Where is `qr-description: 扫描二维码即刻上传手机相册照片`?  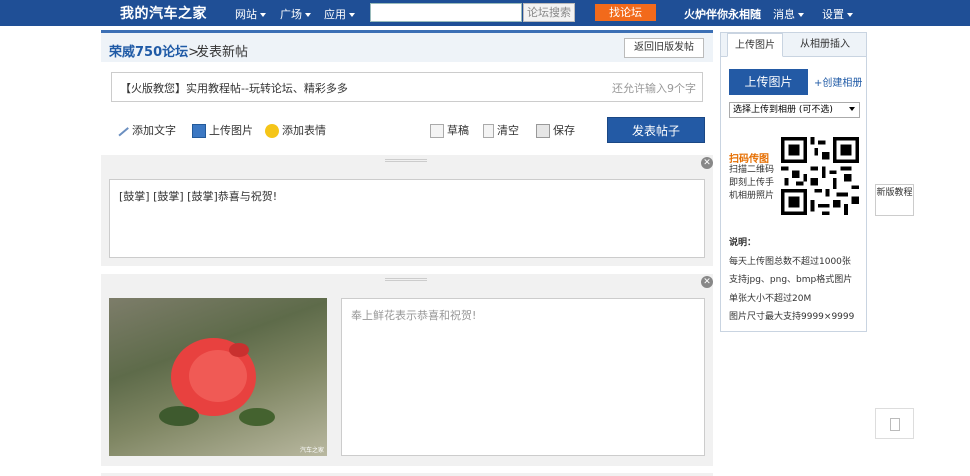
qr-description: 扫描二维码即刻上传手机相册照片 is located at coordinates (752, 183).